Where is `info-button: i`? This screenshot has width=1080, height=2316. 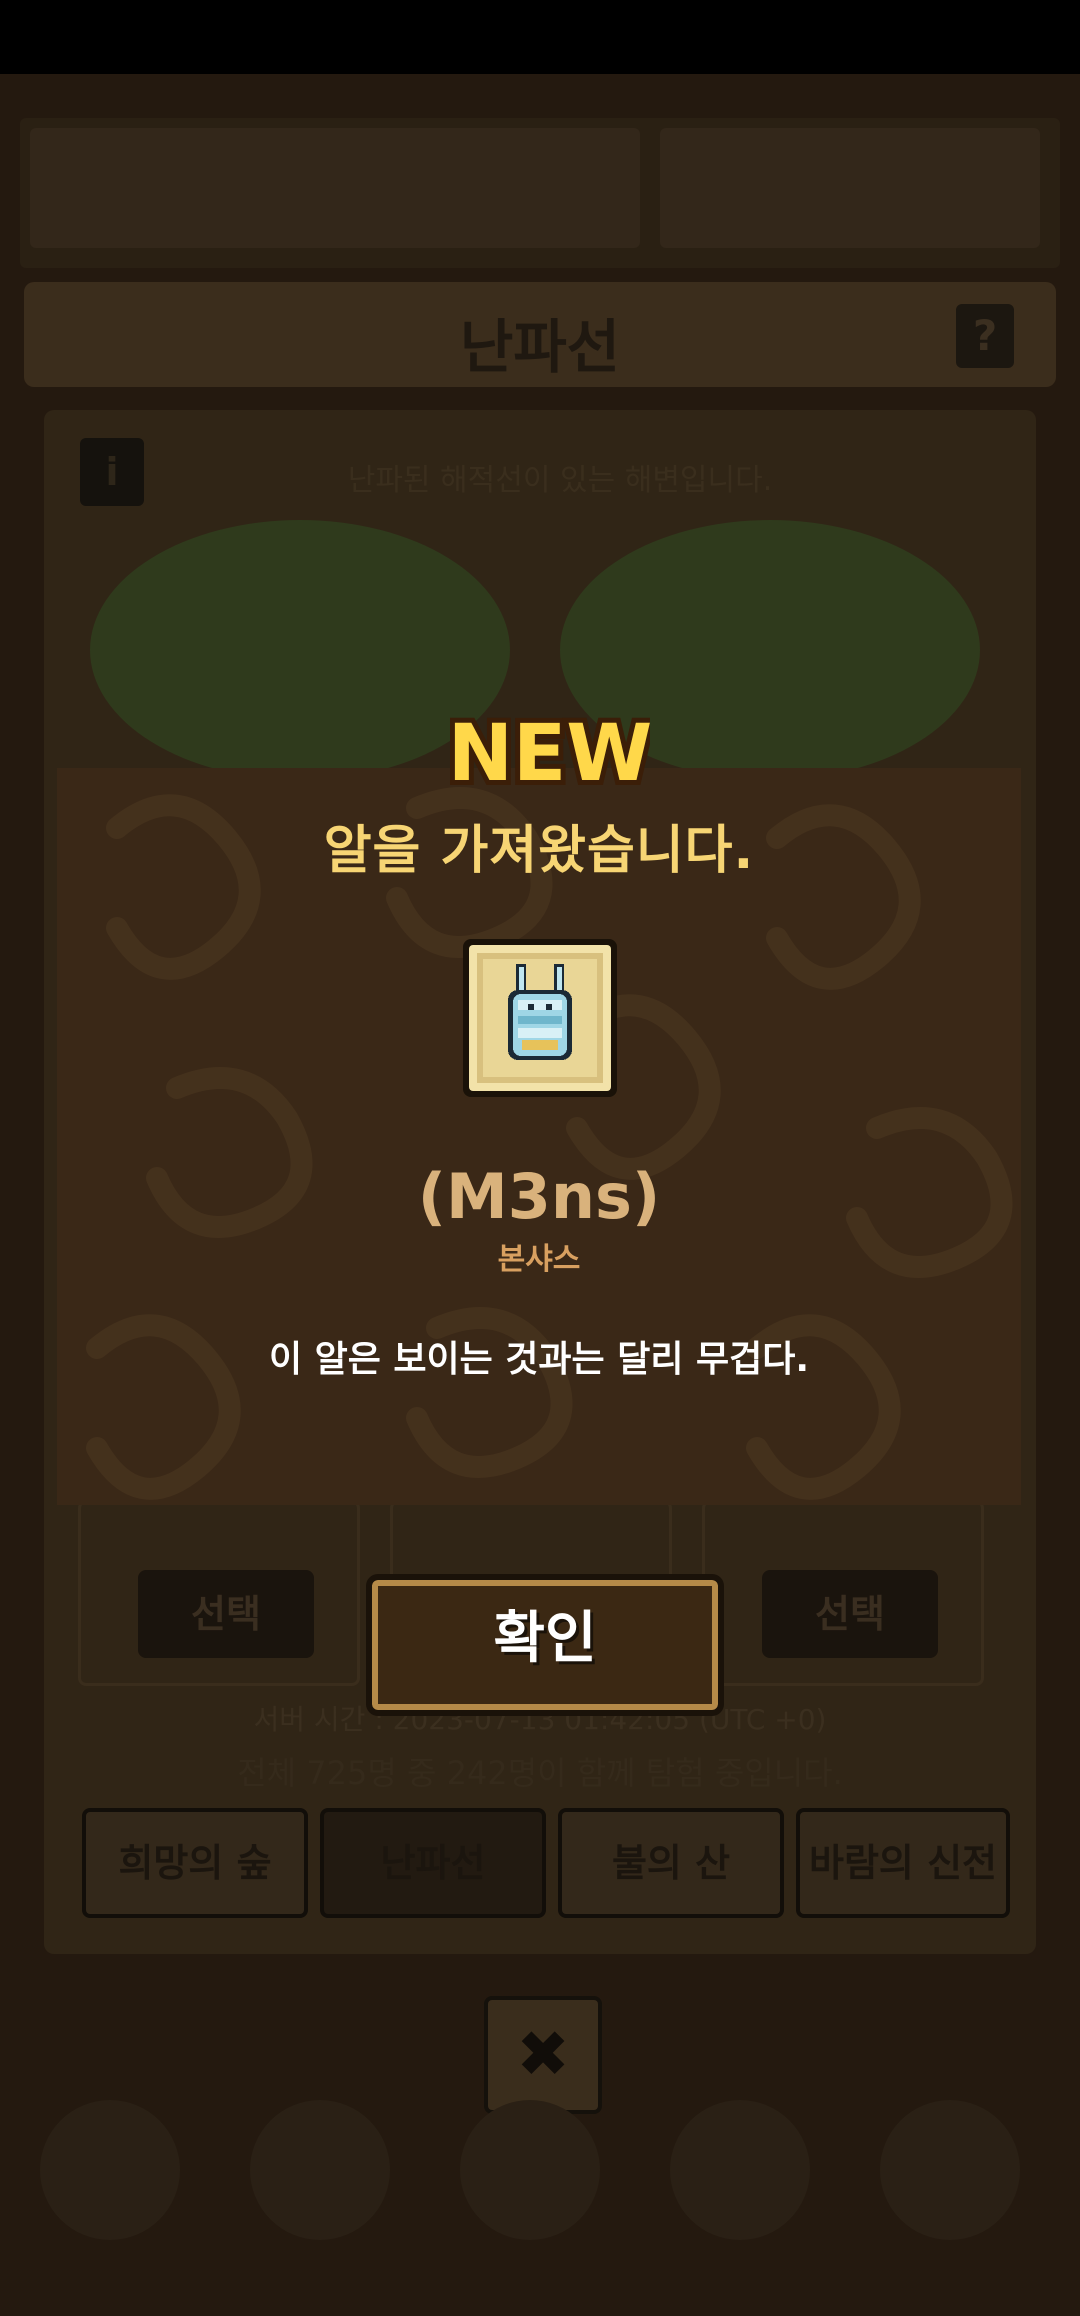 info-button: i is located at coordinates (112, 472).